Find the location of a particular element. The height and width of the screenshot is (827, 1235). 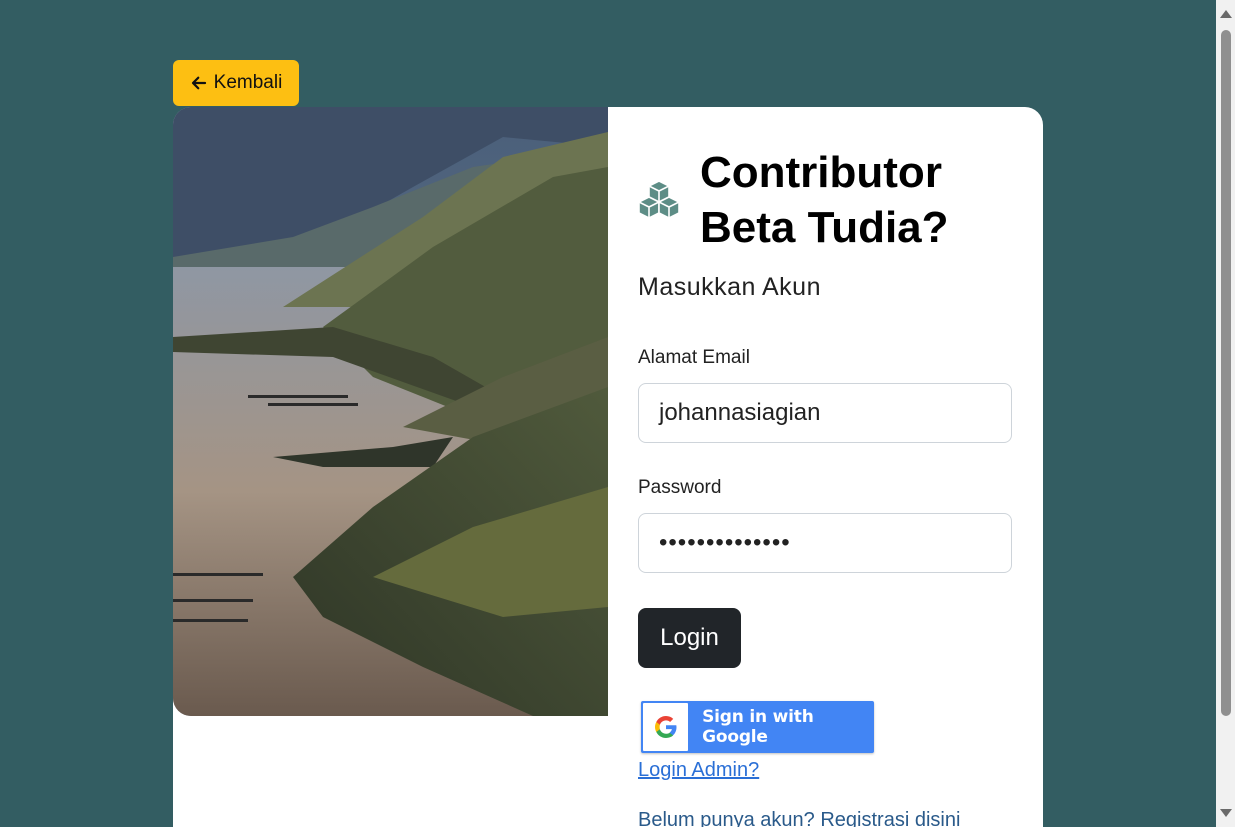

google-icon is located at coordinates (665, 727).